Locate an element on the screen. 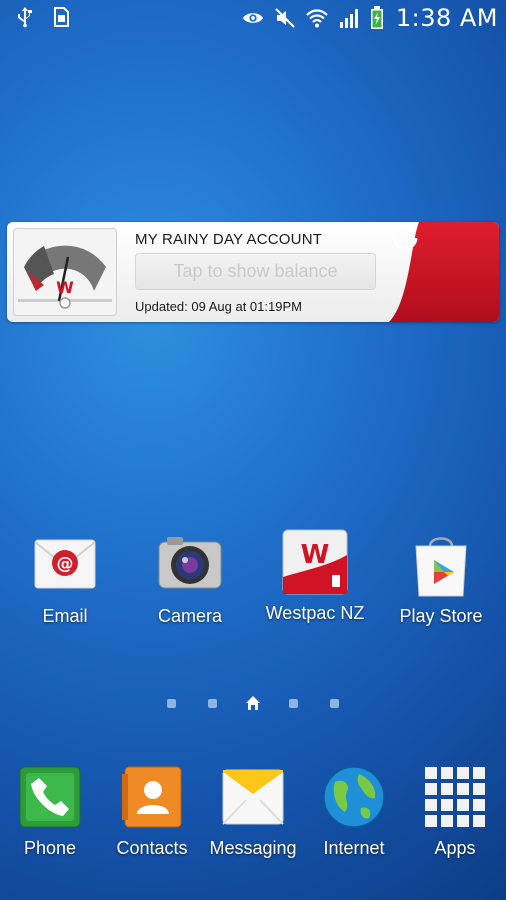 This screenshot has height=900, width=506. status-bar: 1:38 AM is located at coordinates (253, 17).